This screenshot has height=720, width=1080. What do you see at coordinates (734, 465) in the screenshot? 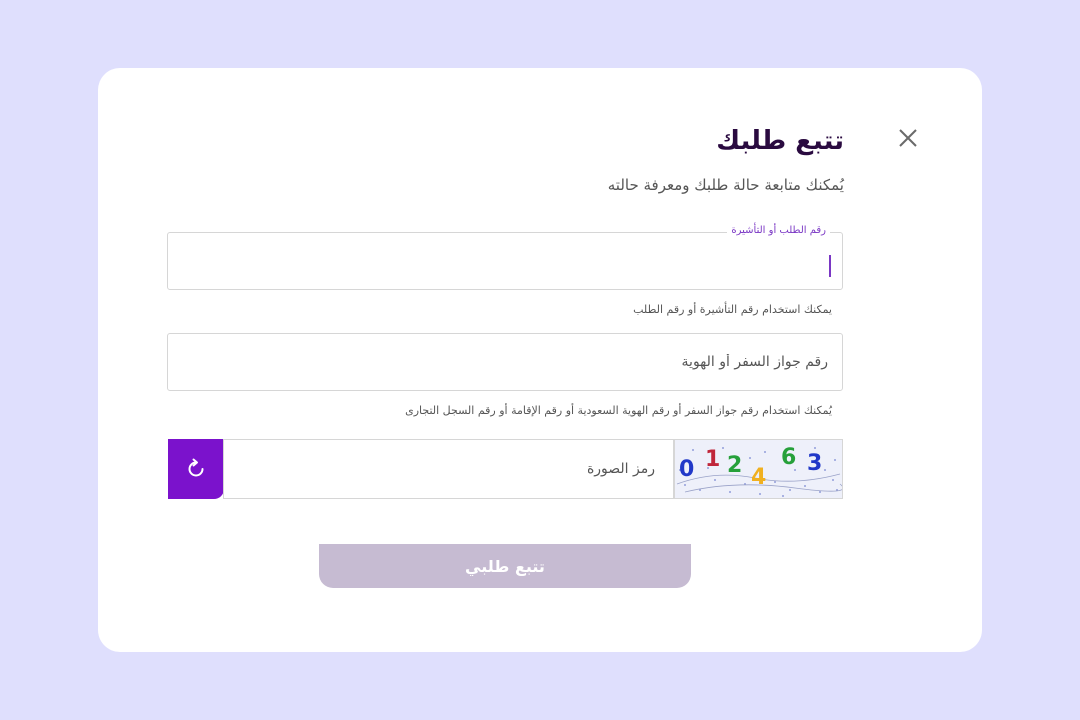
I see `captcha-digit: 2` at bounding box center [734, 465].